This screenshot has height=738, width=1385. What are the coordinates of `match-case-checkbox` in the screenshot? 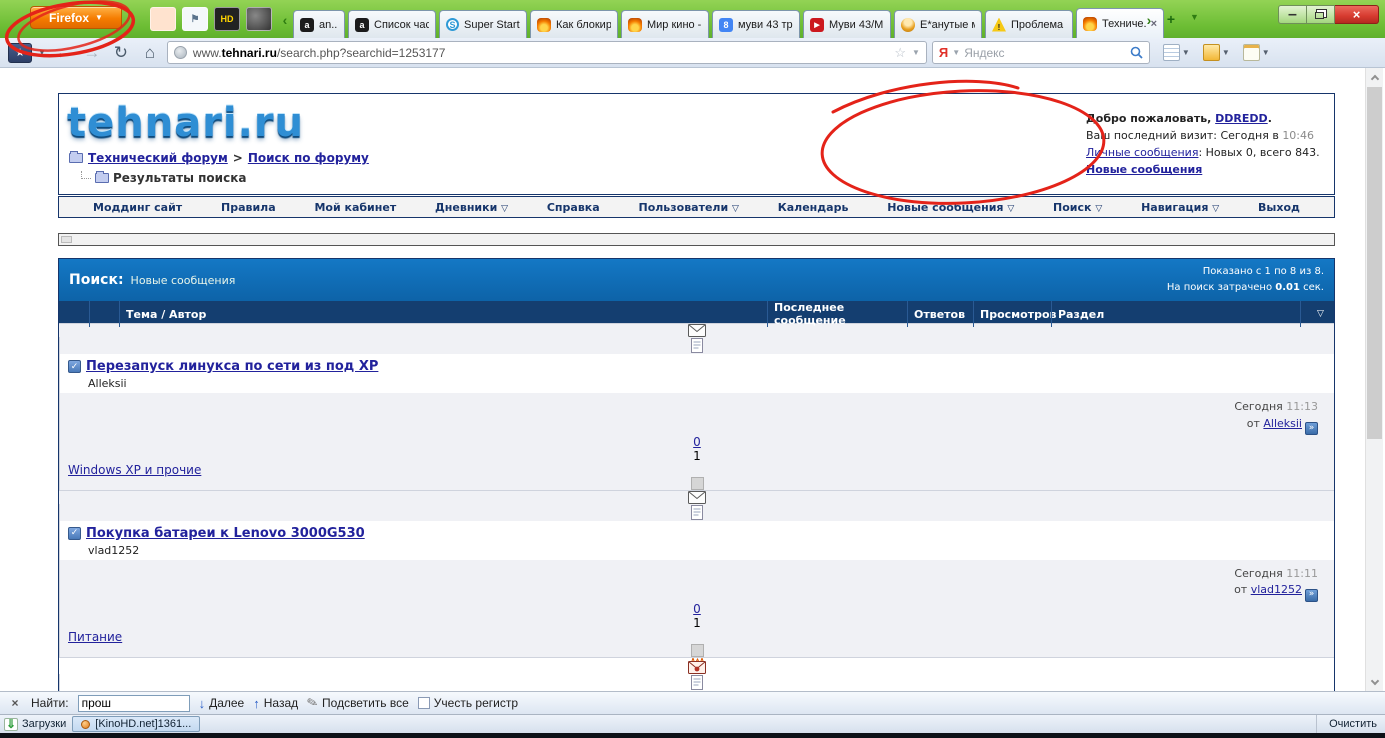 It's located at (423, 703).